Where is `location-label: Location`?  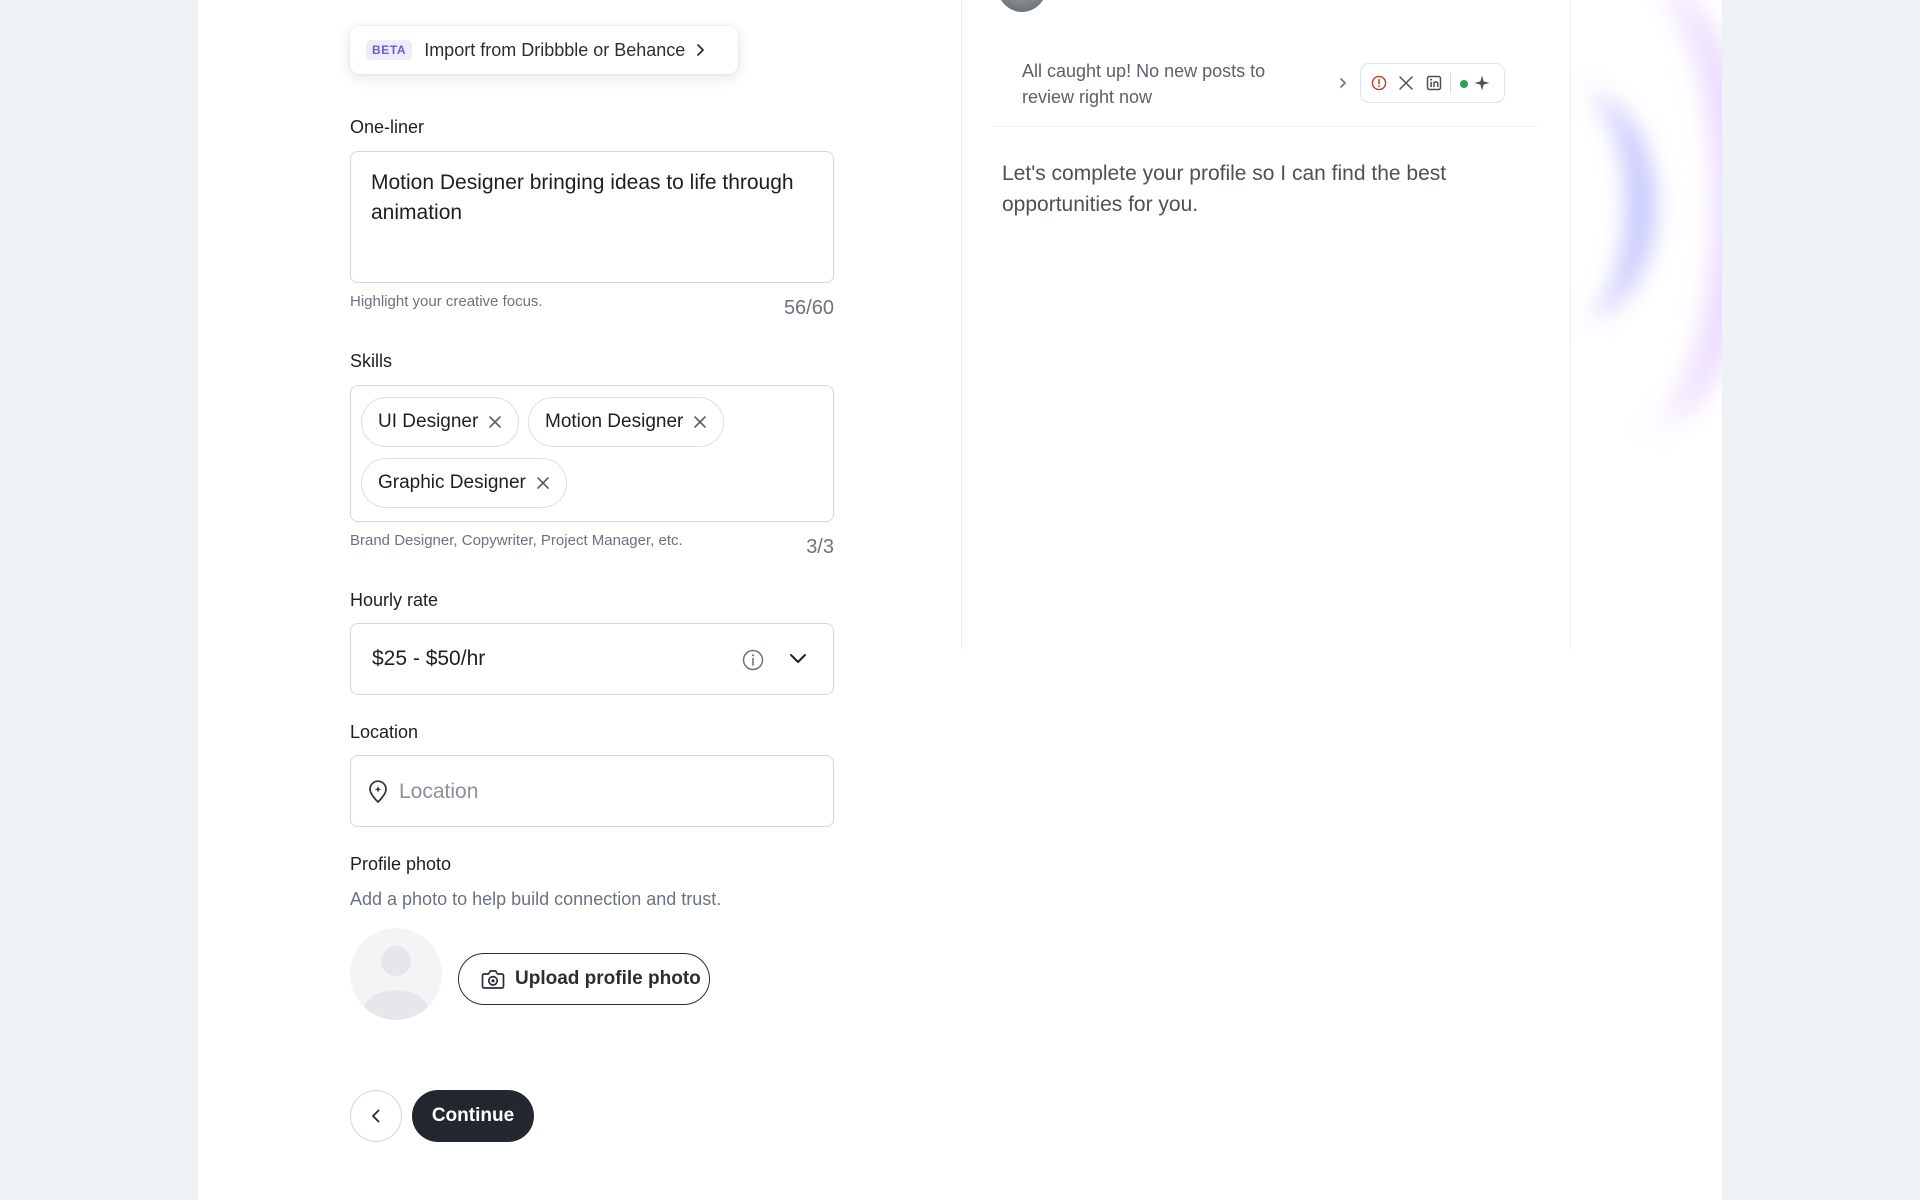 location-label: Location is located at coordinates (384, 732).